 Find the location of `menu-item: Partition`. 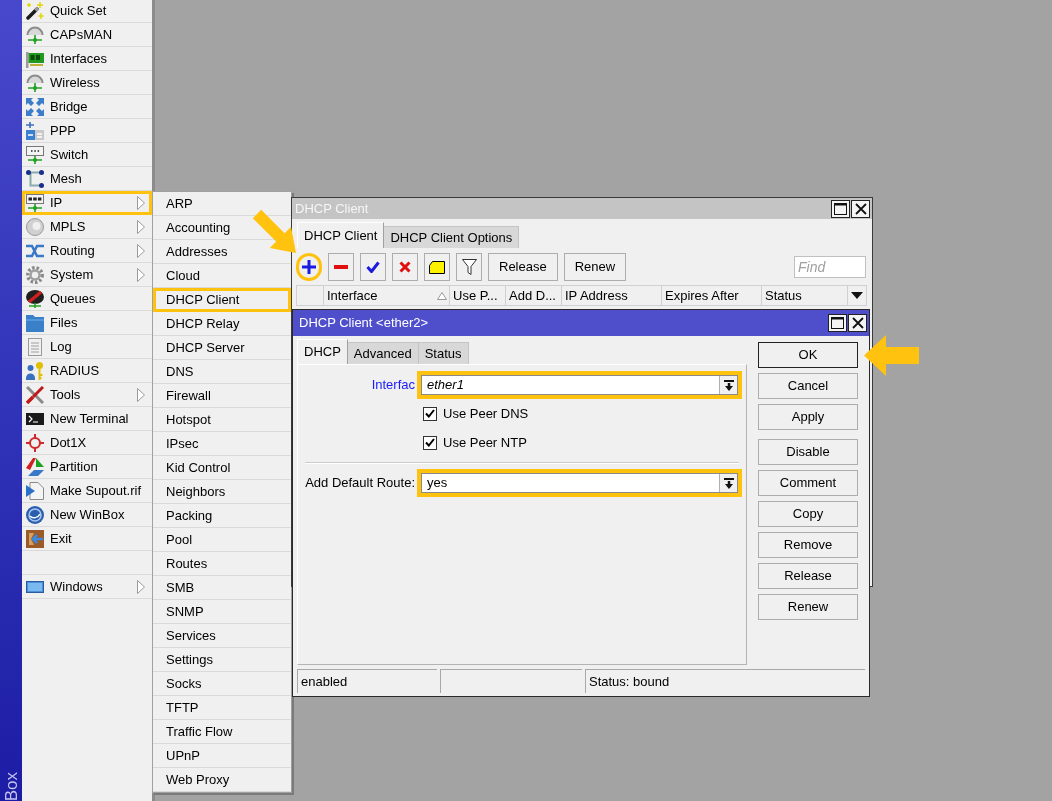

menu-item: Partition is located at coordinates (87, 467).